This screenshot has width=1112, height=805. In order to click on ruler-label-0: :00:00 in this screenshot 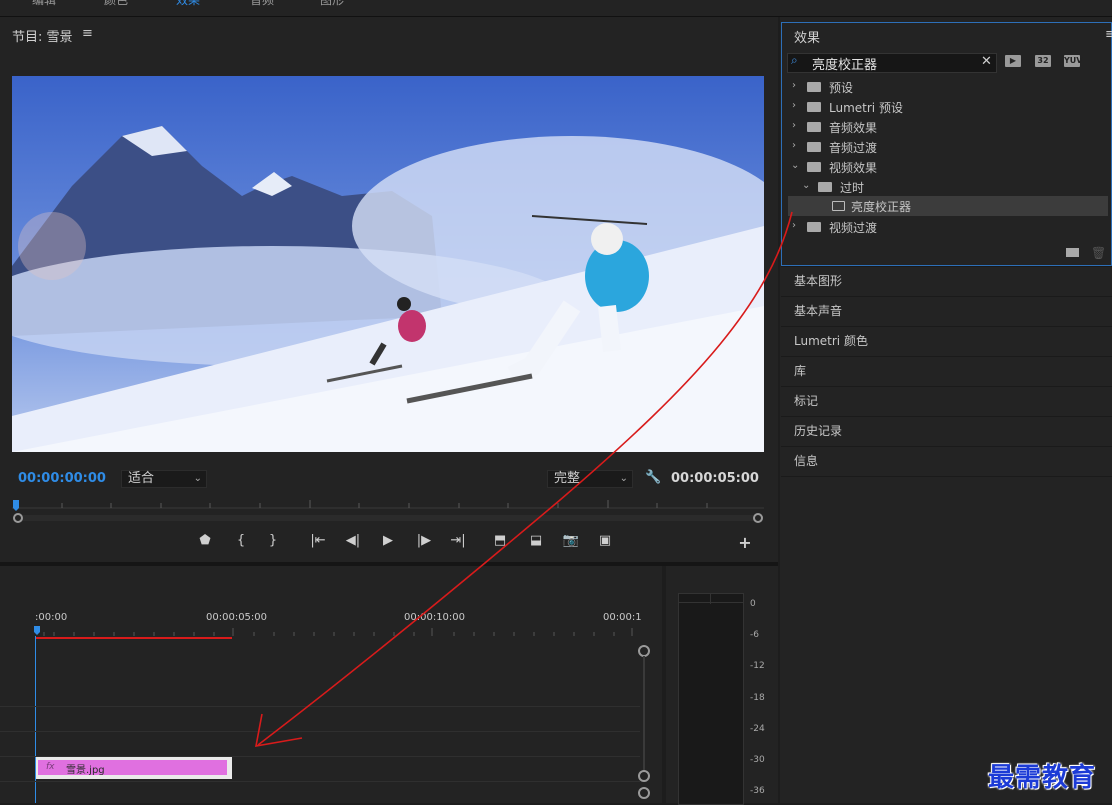, I will do `click(51, 617)`.